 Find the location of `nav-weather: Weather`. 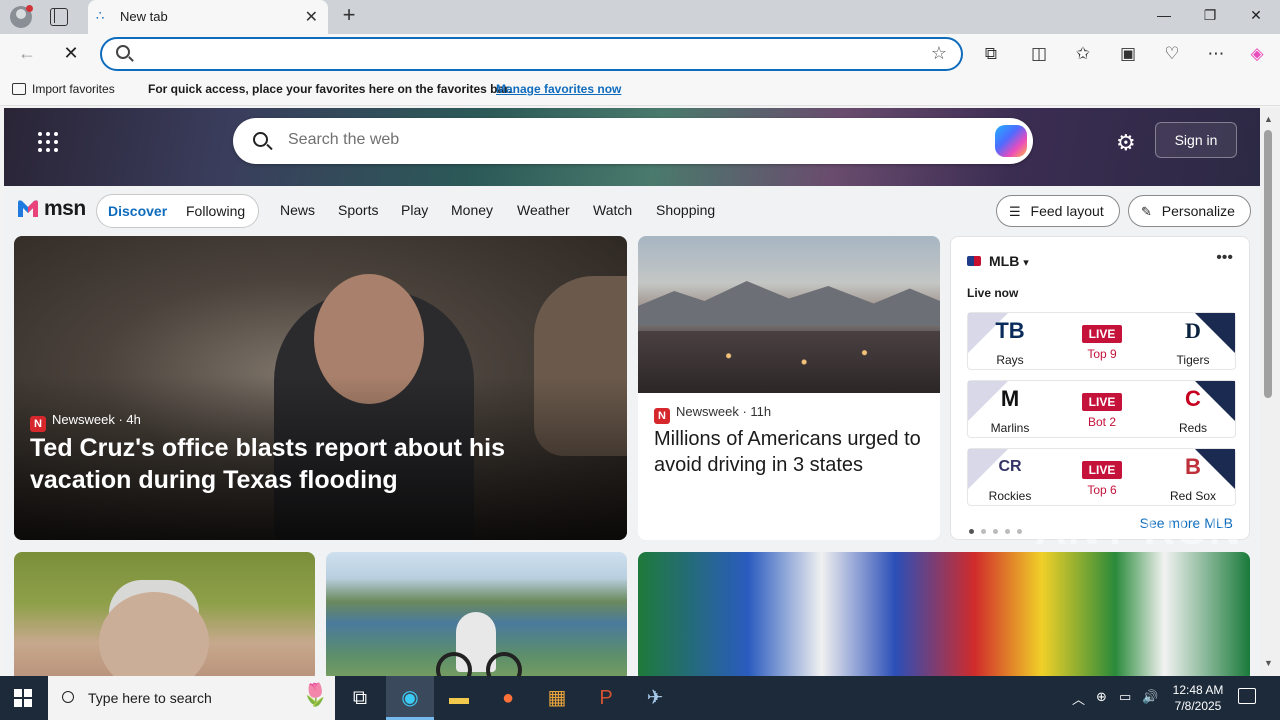

nav-weather: Weather is located at coordinates (543, 210).